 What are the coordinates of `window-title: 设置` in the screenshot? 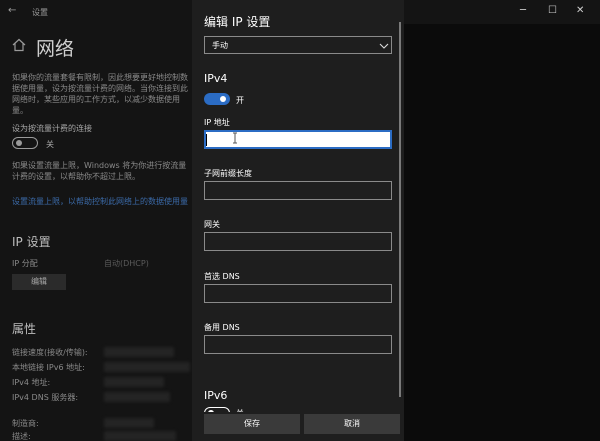 It's located at (40, 12).